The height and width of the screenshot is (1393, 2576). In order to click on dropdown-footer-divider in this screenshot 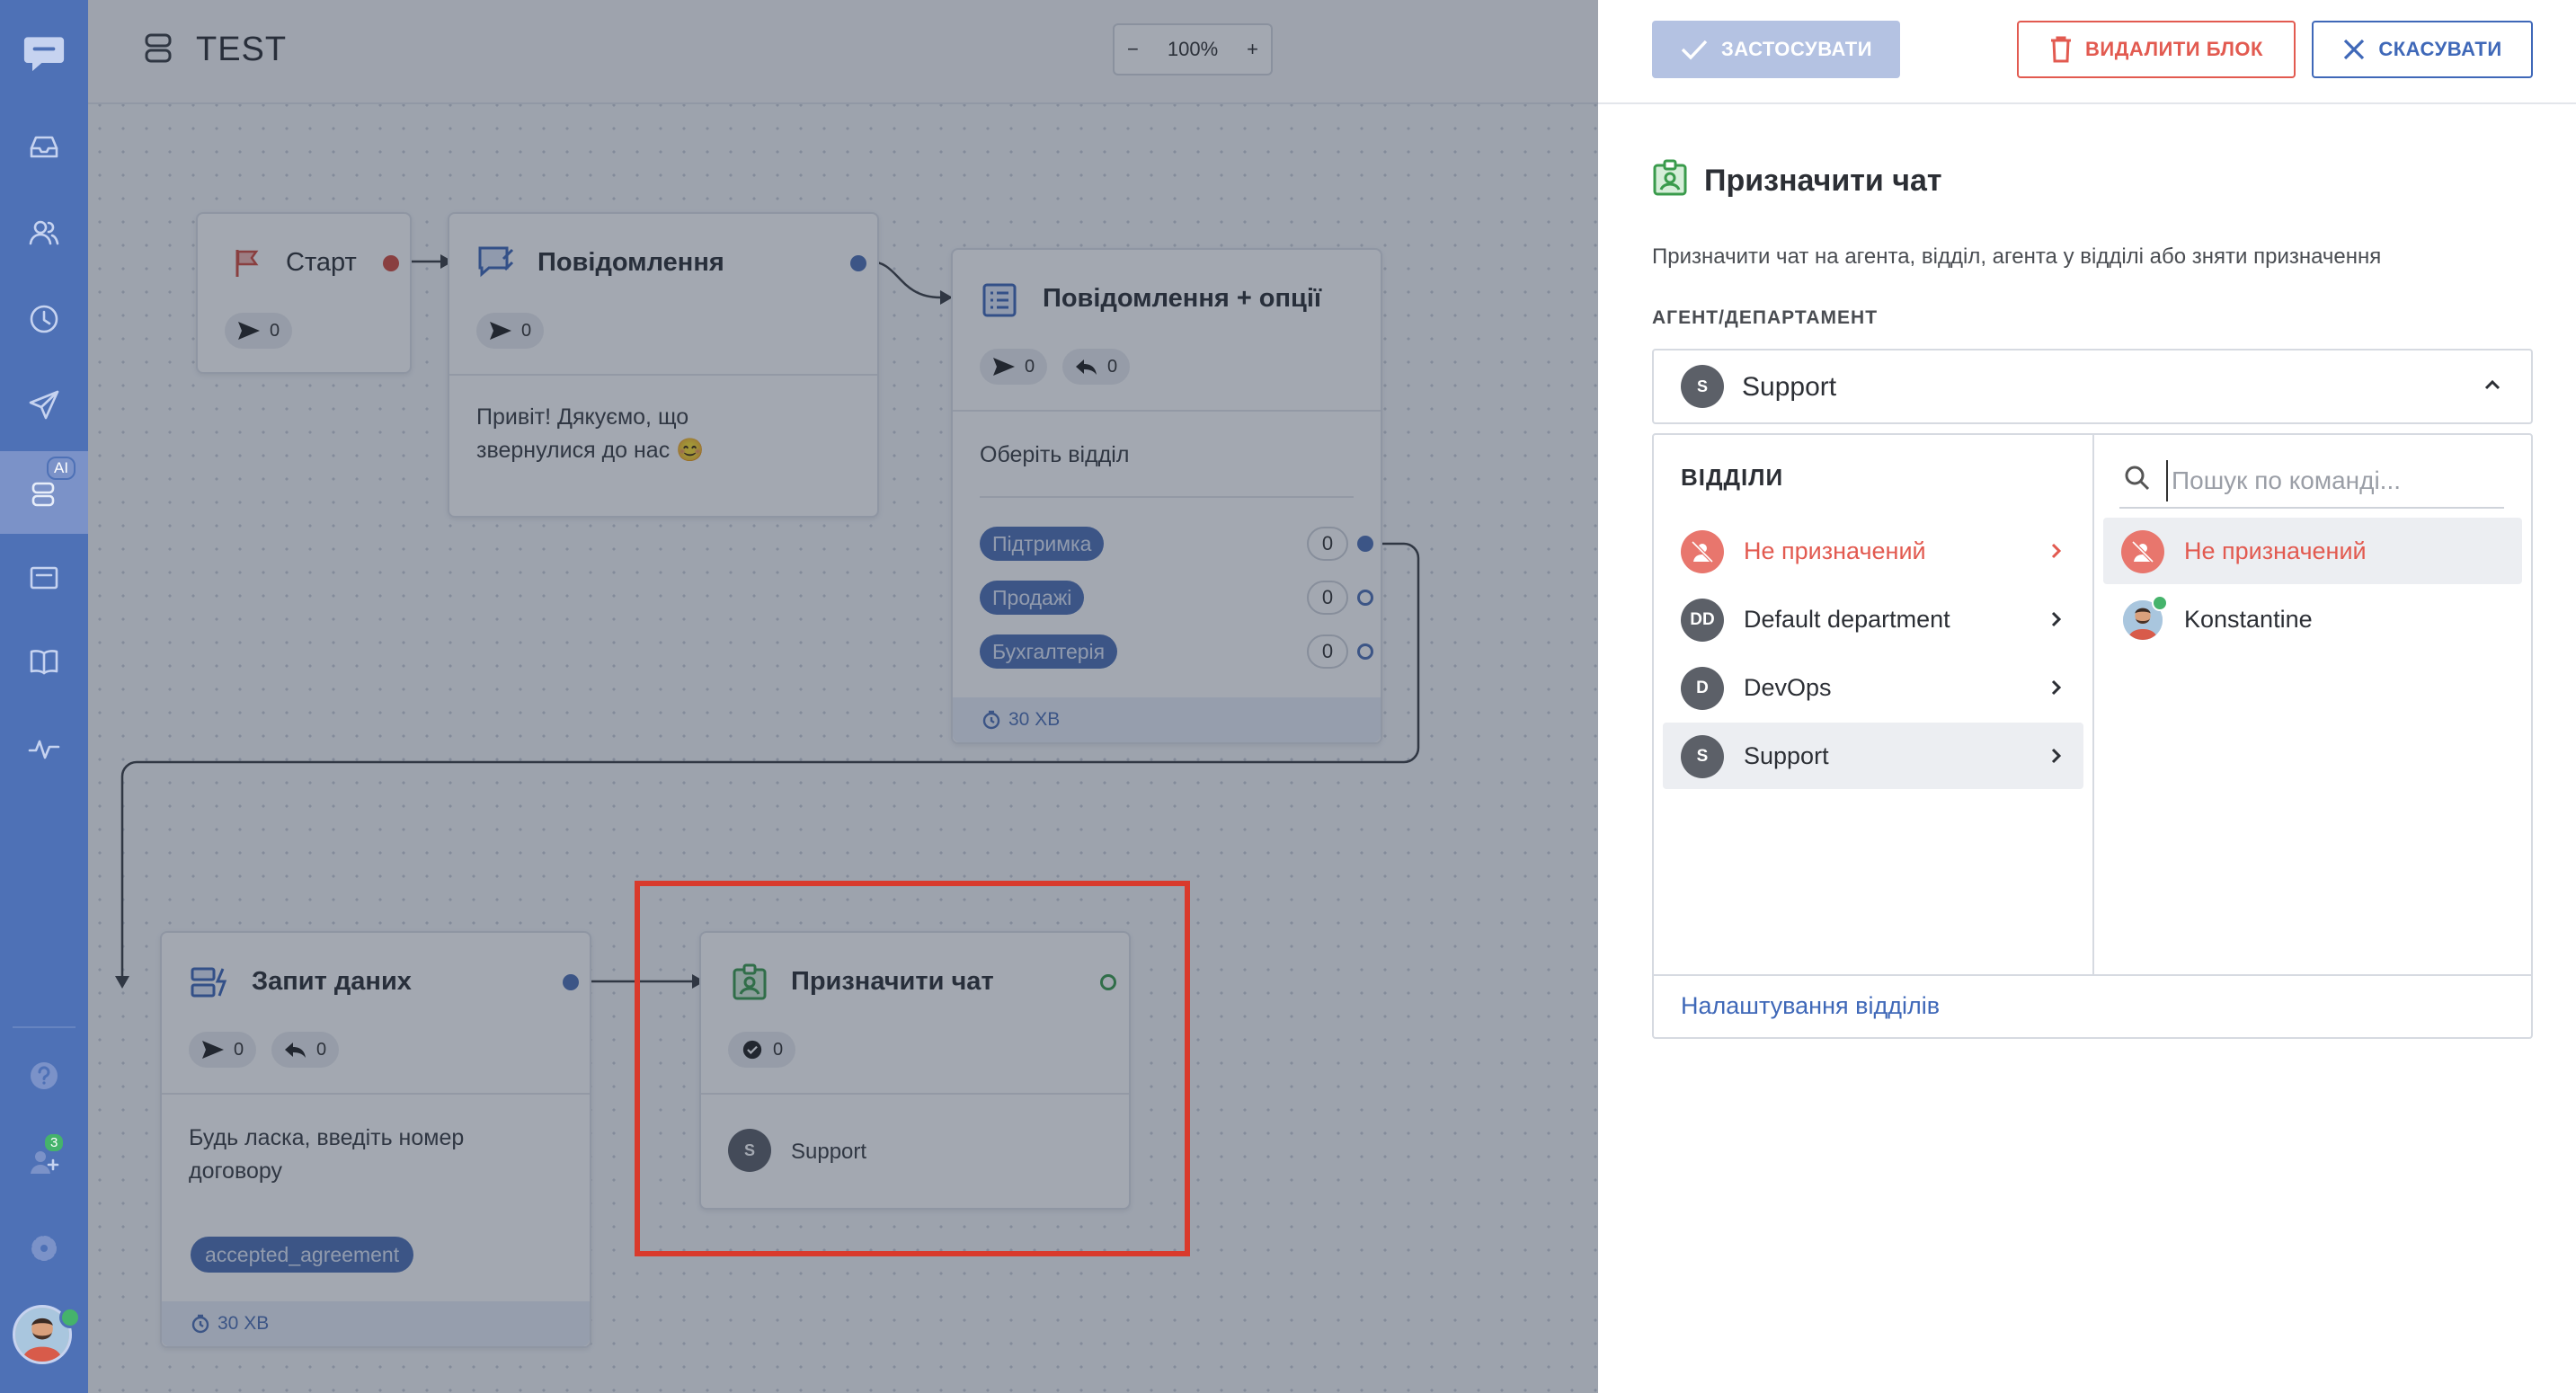, I will do `click(2092, 975)`.